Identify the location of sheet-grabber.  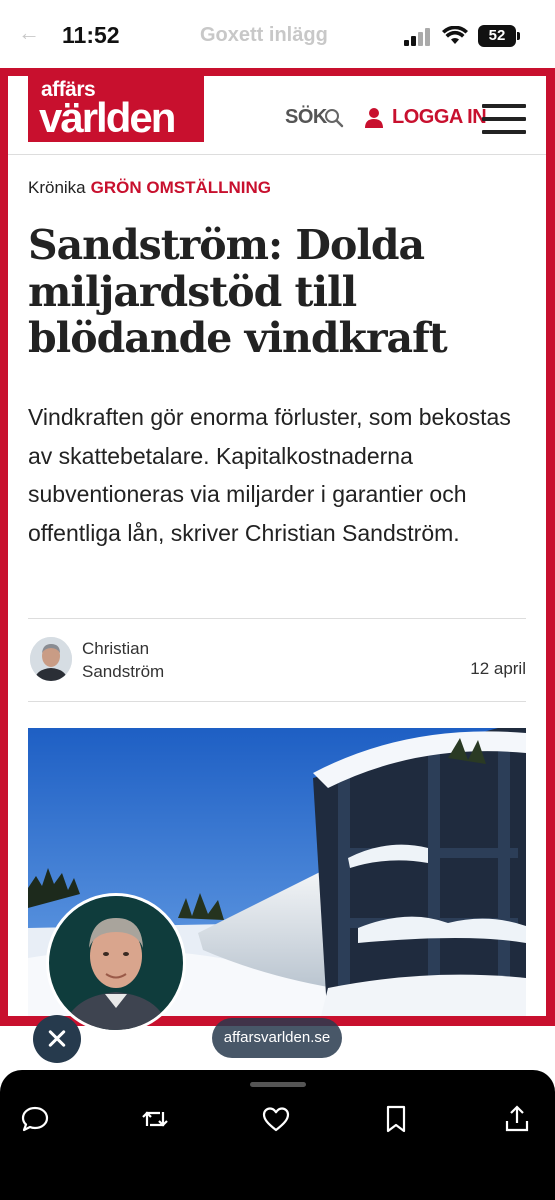
(278, 1084).